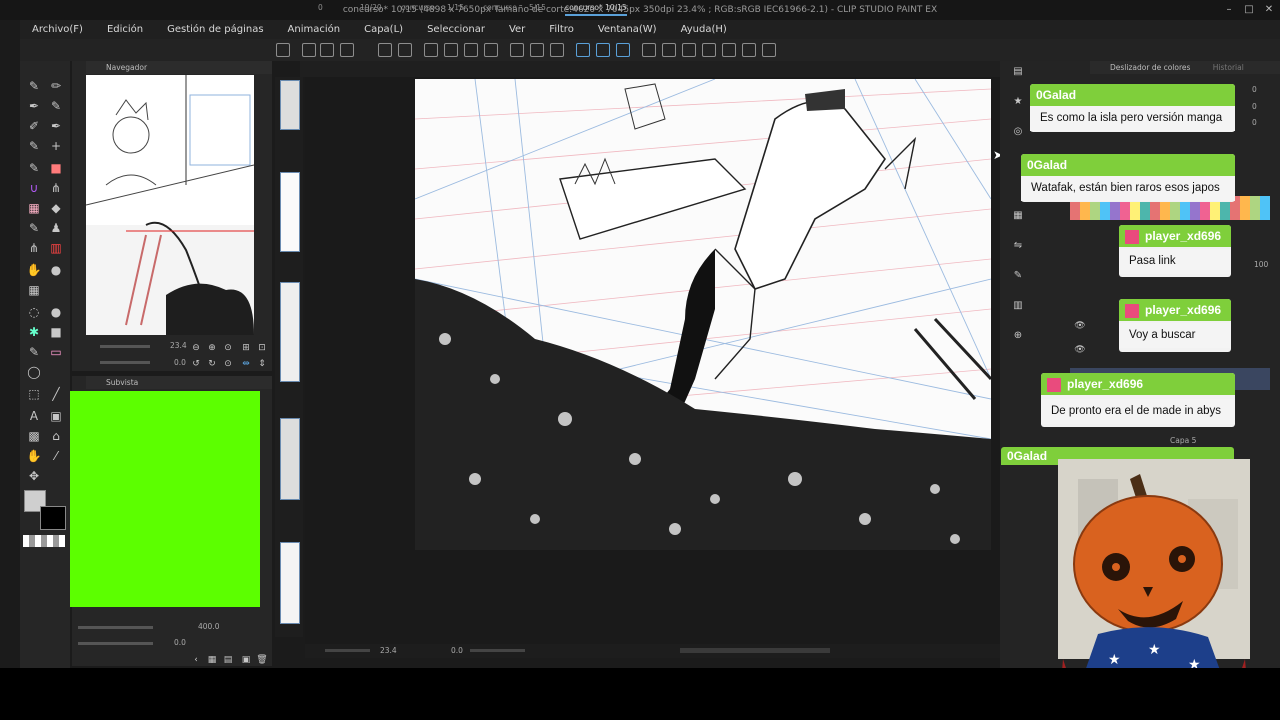 The height and width of the screenshot is (720, 1280). I want to click on clear-icon, so click(451, 50).